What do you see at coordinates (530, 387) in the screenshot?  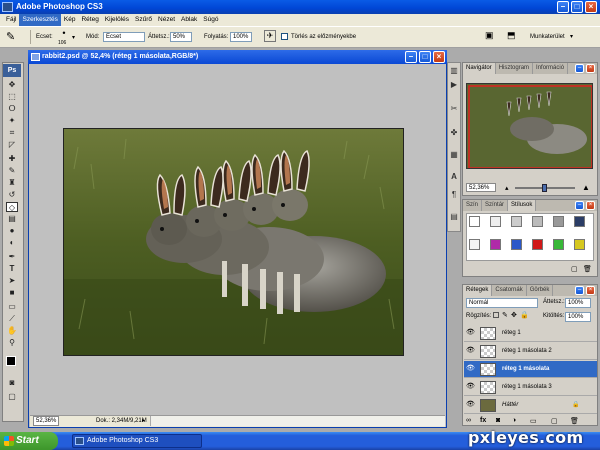 I see `layer-row: 👁 réteg 1 másolata 3` at bounding box center [530, 387].